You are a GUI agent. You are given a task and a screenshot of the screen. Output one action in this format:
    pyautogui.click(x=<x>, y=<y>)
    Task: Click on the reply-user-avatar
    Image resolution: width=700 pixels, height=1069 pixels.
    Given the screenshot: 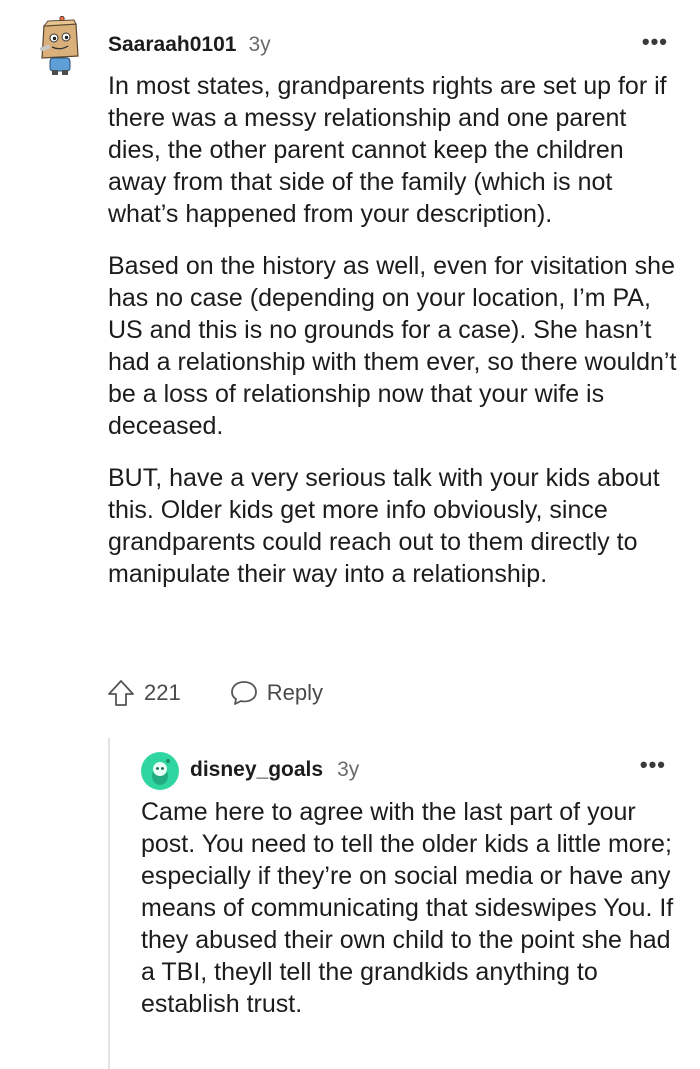 What is the action you would take?
    pyautogui.click(x=160, y=771)
    